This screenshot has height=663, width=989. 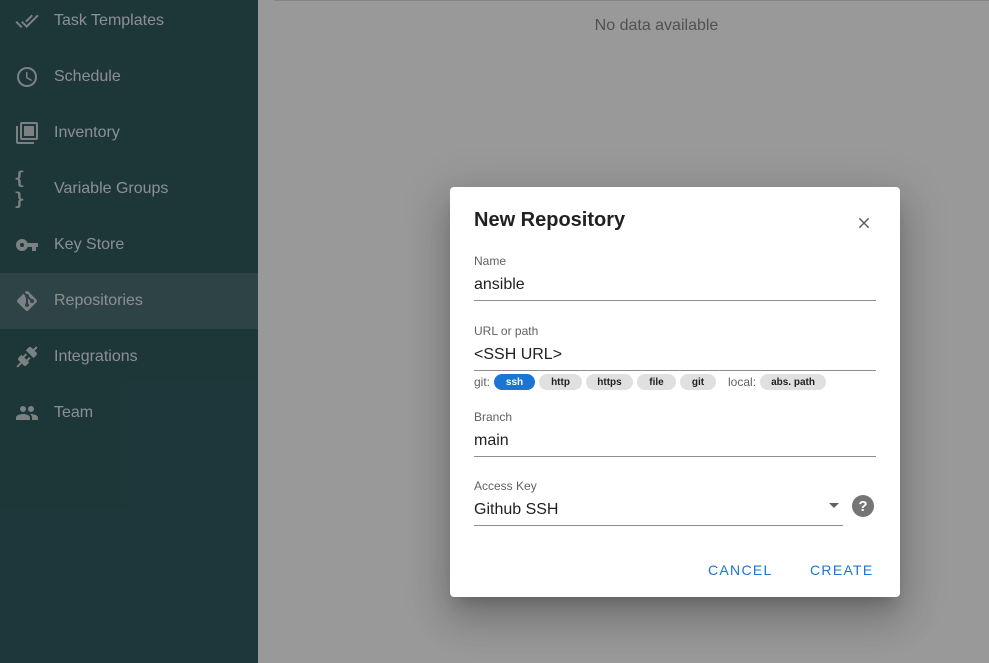 I want to click on dialog-title: New Repository, so click(x=550, y=220).